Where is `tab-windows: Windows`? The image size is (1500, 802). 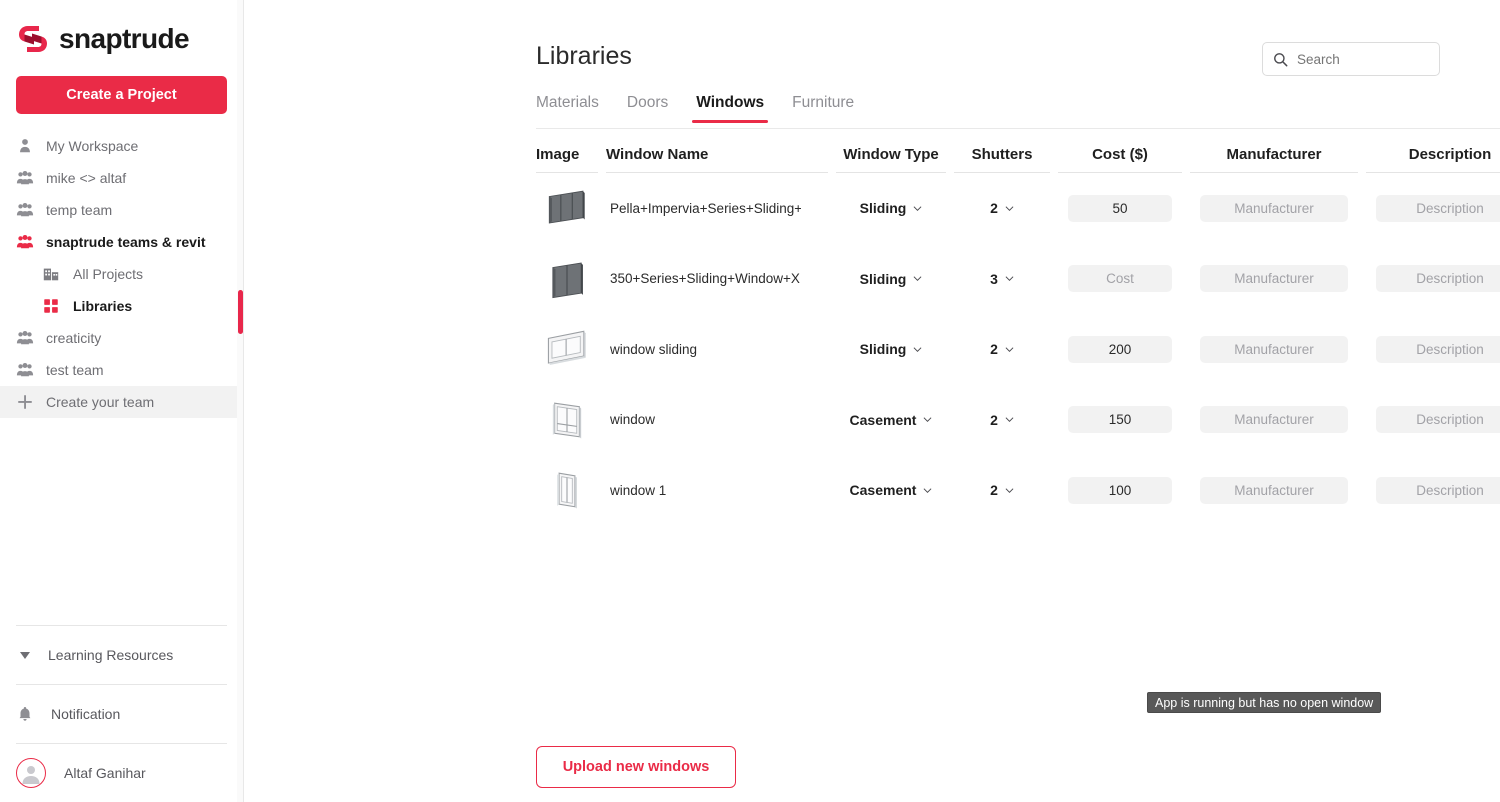 tab-windows: Windows is located at coordinates (730, 108).